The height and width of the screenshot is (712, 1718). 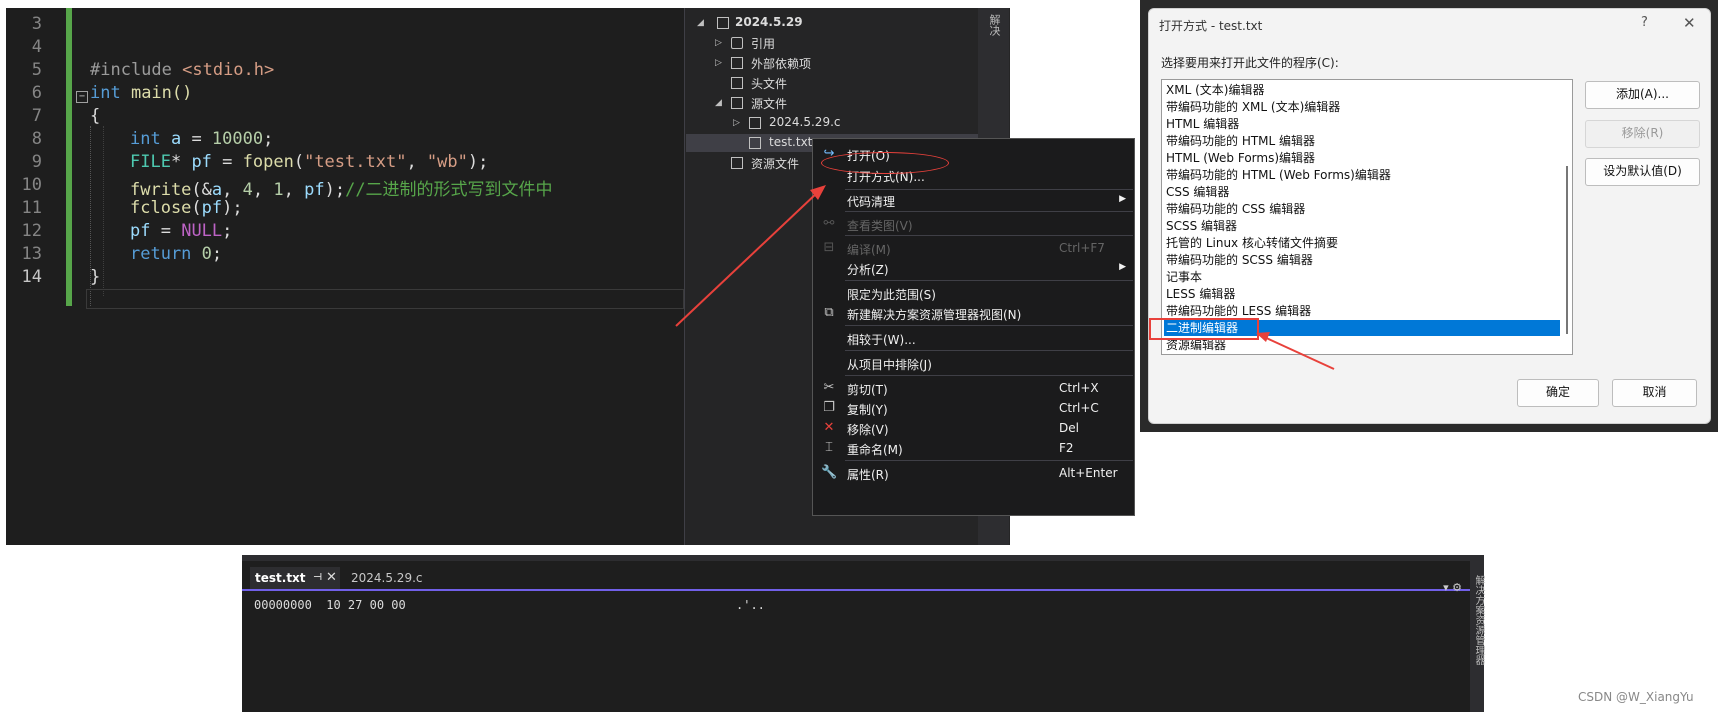 What do you see at coordinates (829, 447) in the screenshot?
I see `rename-icon: ⌶` at bounding box center [829, 447].